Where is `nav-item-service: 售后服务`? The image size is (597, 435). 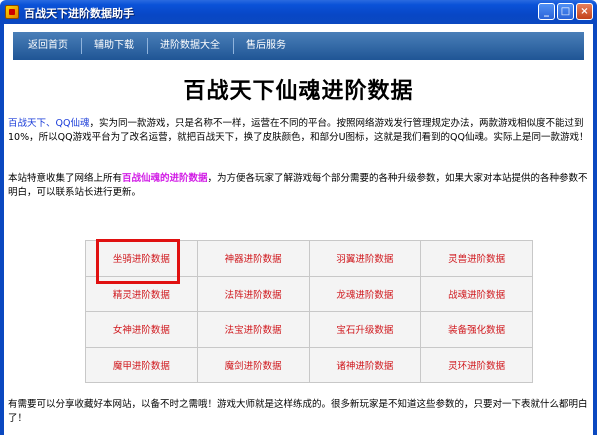 nav-item-service: 售后服务 is located at coordinates (266, 46).